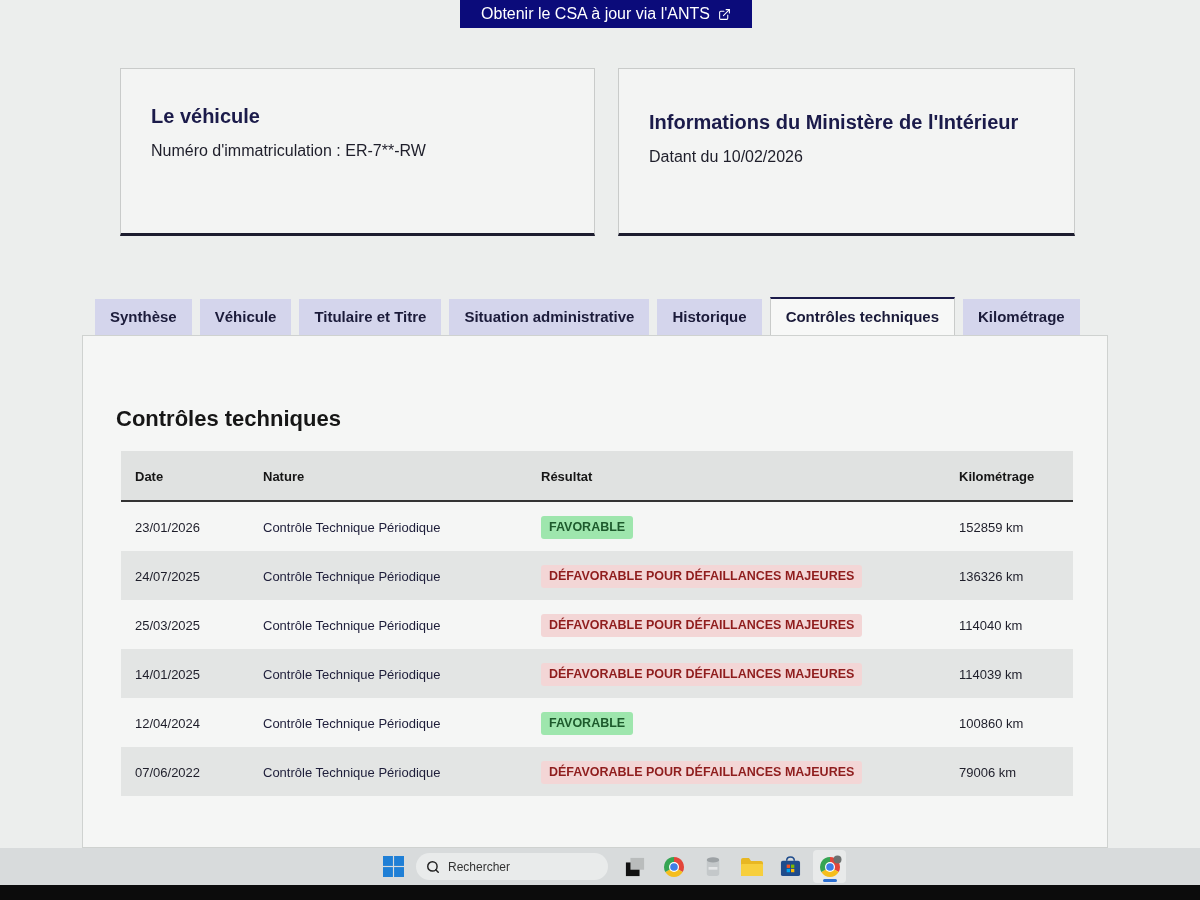 This screenshot has height=900, width=1200. What do you see at coordinates (228, 419) in the screenshot?
I see `section-heading: Contrôles techniques` at bounding box center [228, 419].